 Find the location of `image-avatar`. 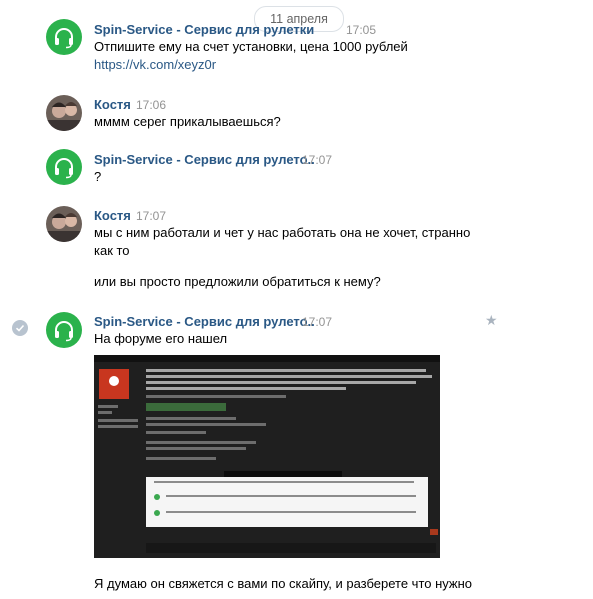

image-avatar is located at coordinates (114, 384).